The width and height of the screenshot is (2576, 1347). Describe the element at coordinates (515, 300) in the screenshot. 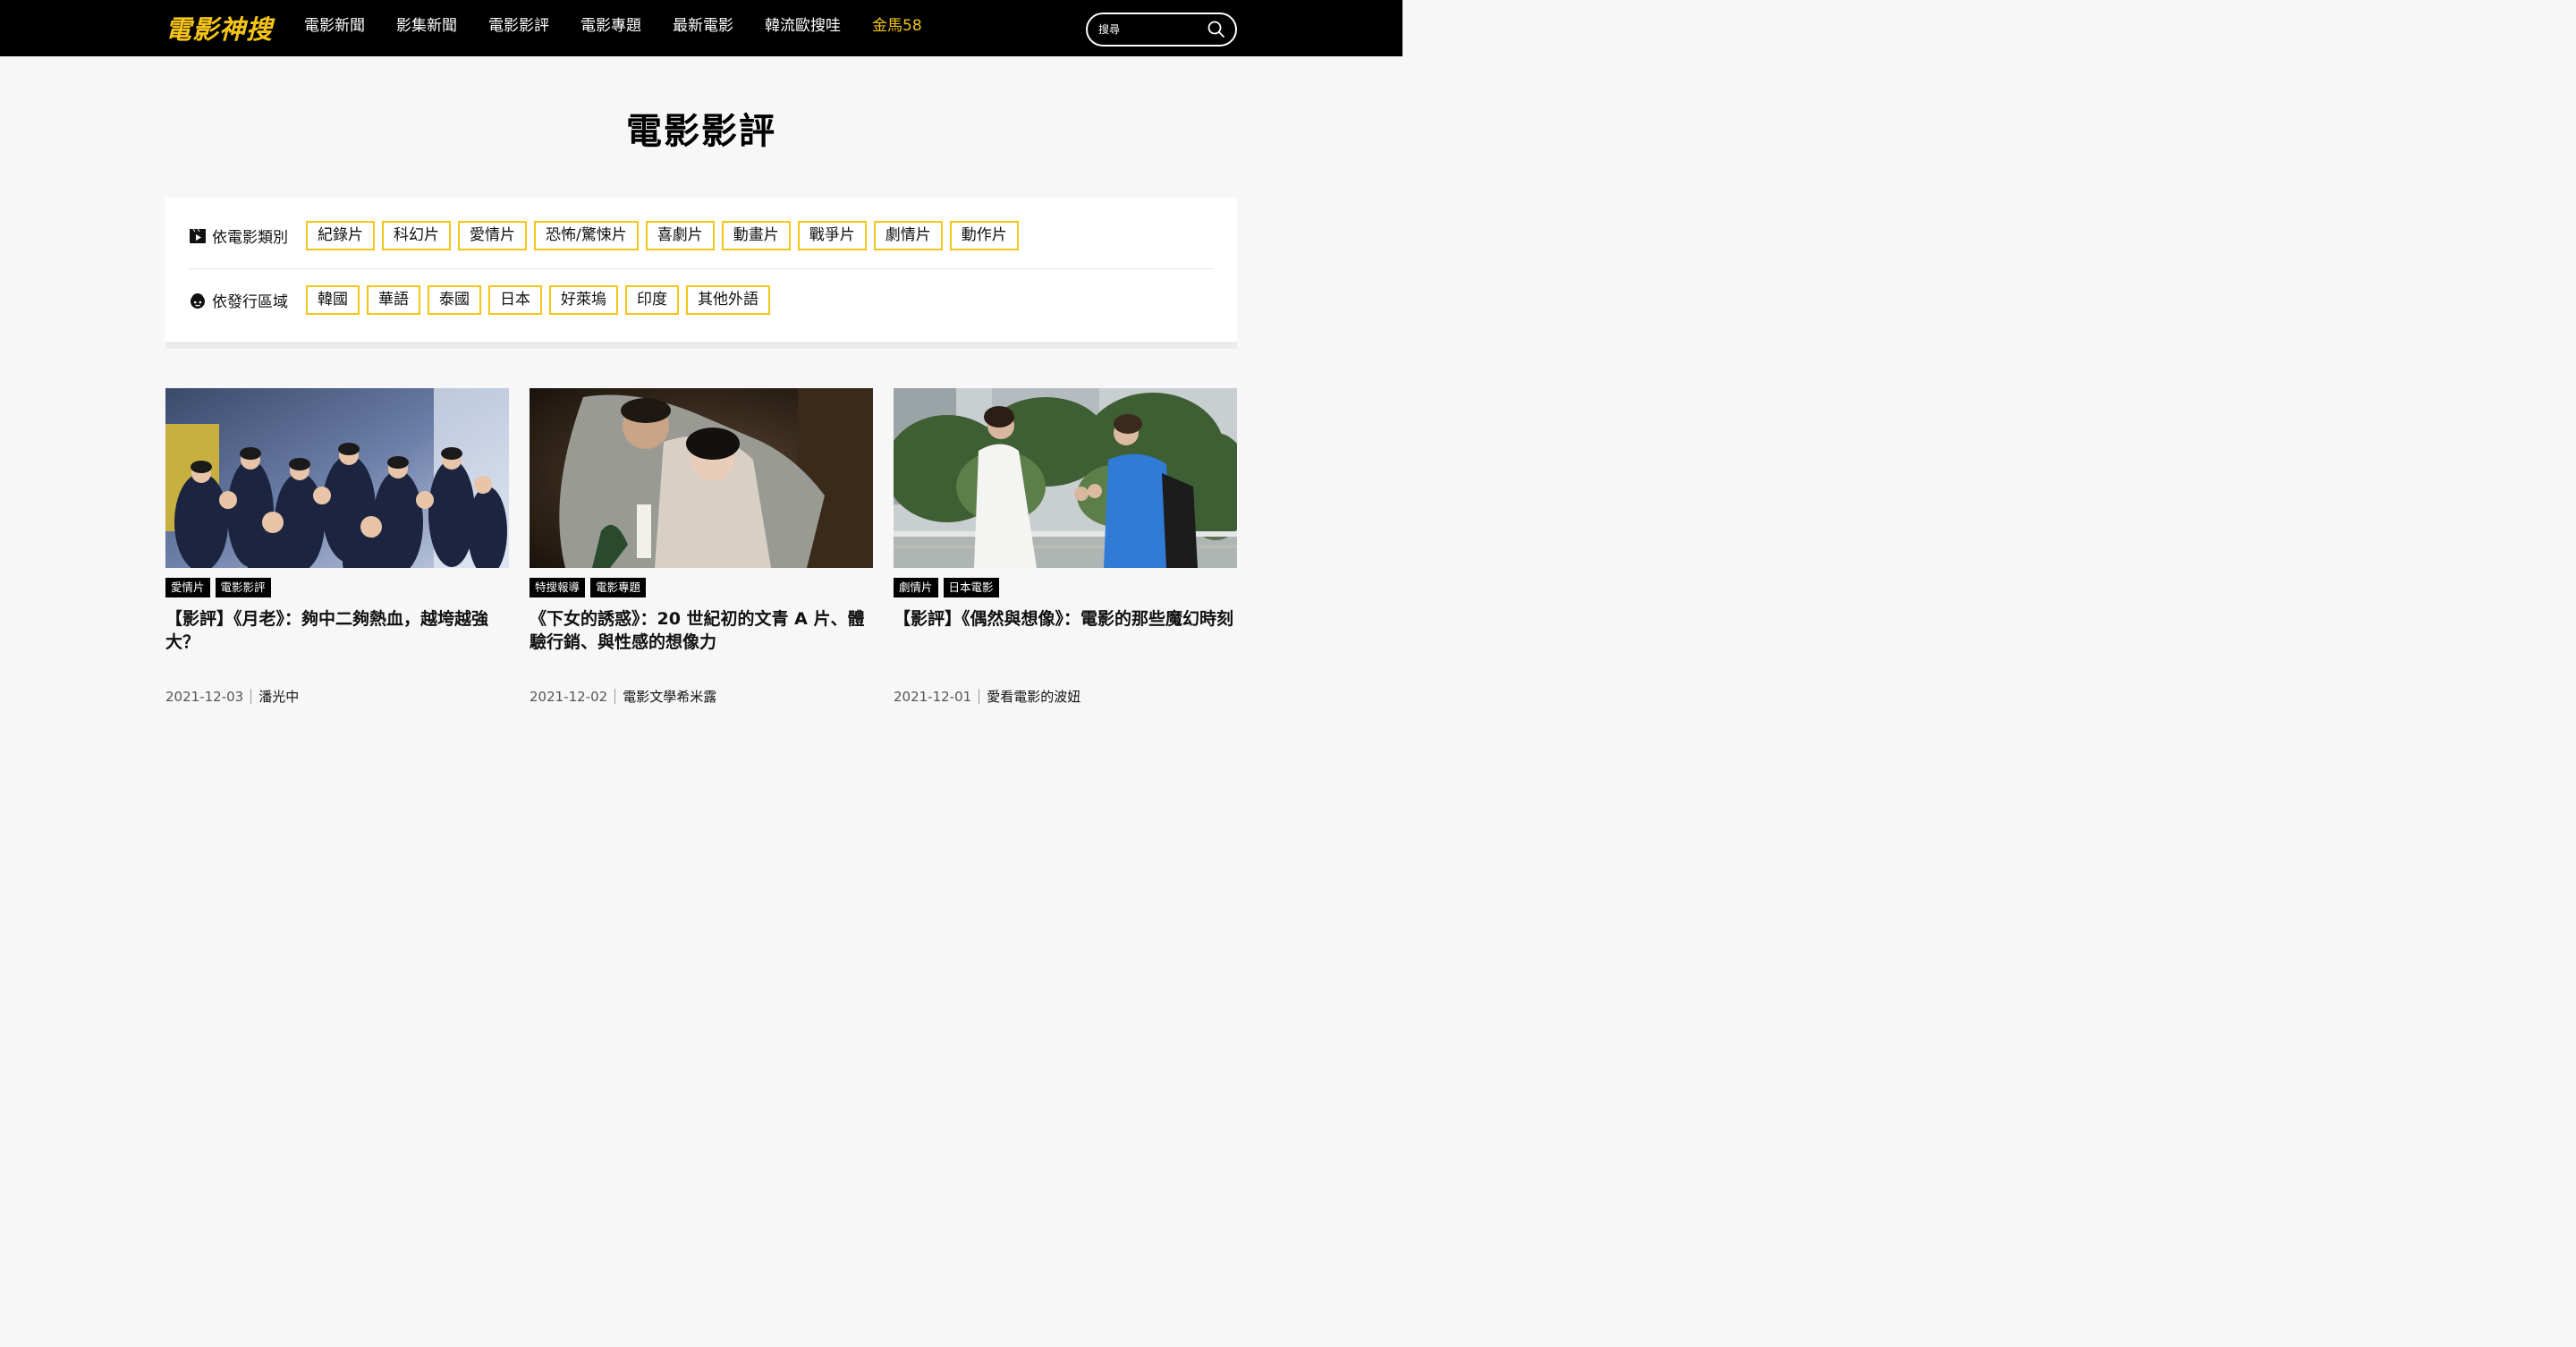

I see `region-tag-japan: 日本` at that location.